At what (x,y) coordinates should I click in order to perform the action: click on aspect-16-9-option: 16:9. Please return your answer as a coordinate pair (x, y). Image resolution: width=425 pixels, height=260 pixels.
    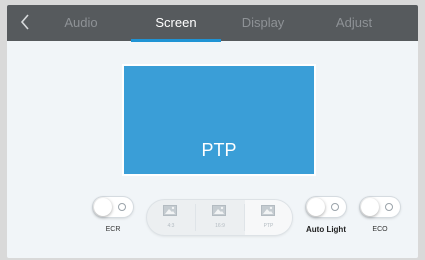
    Looking at the image, I should click on (220, 217).